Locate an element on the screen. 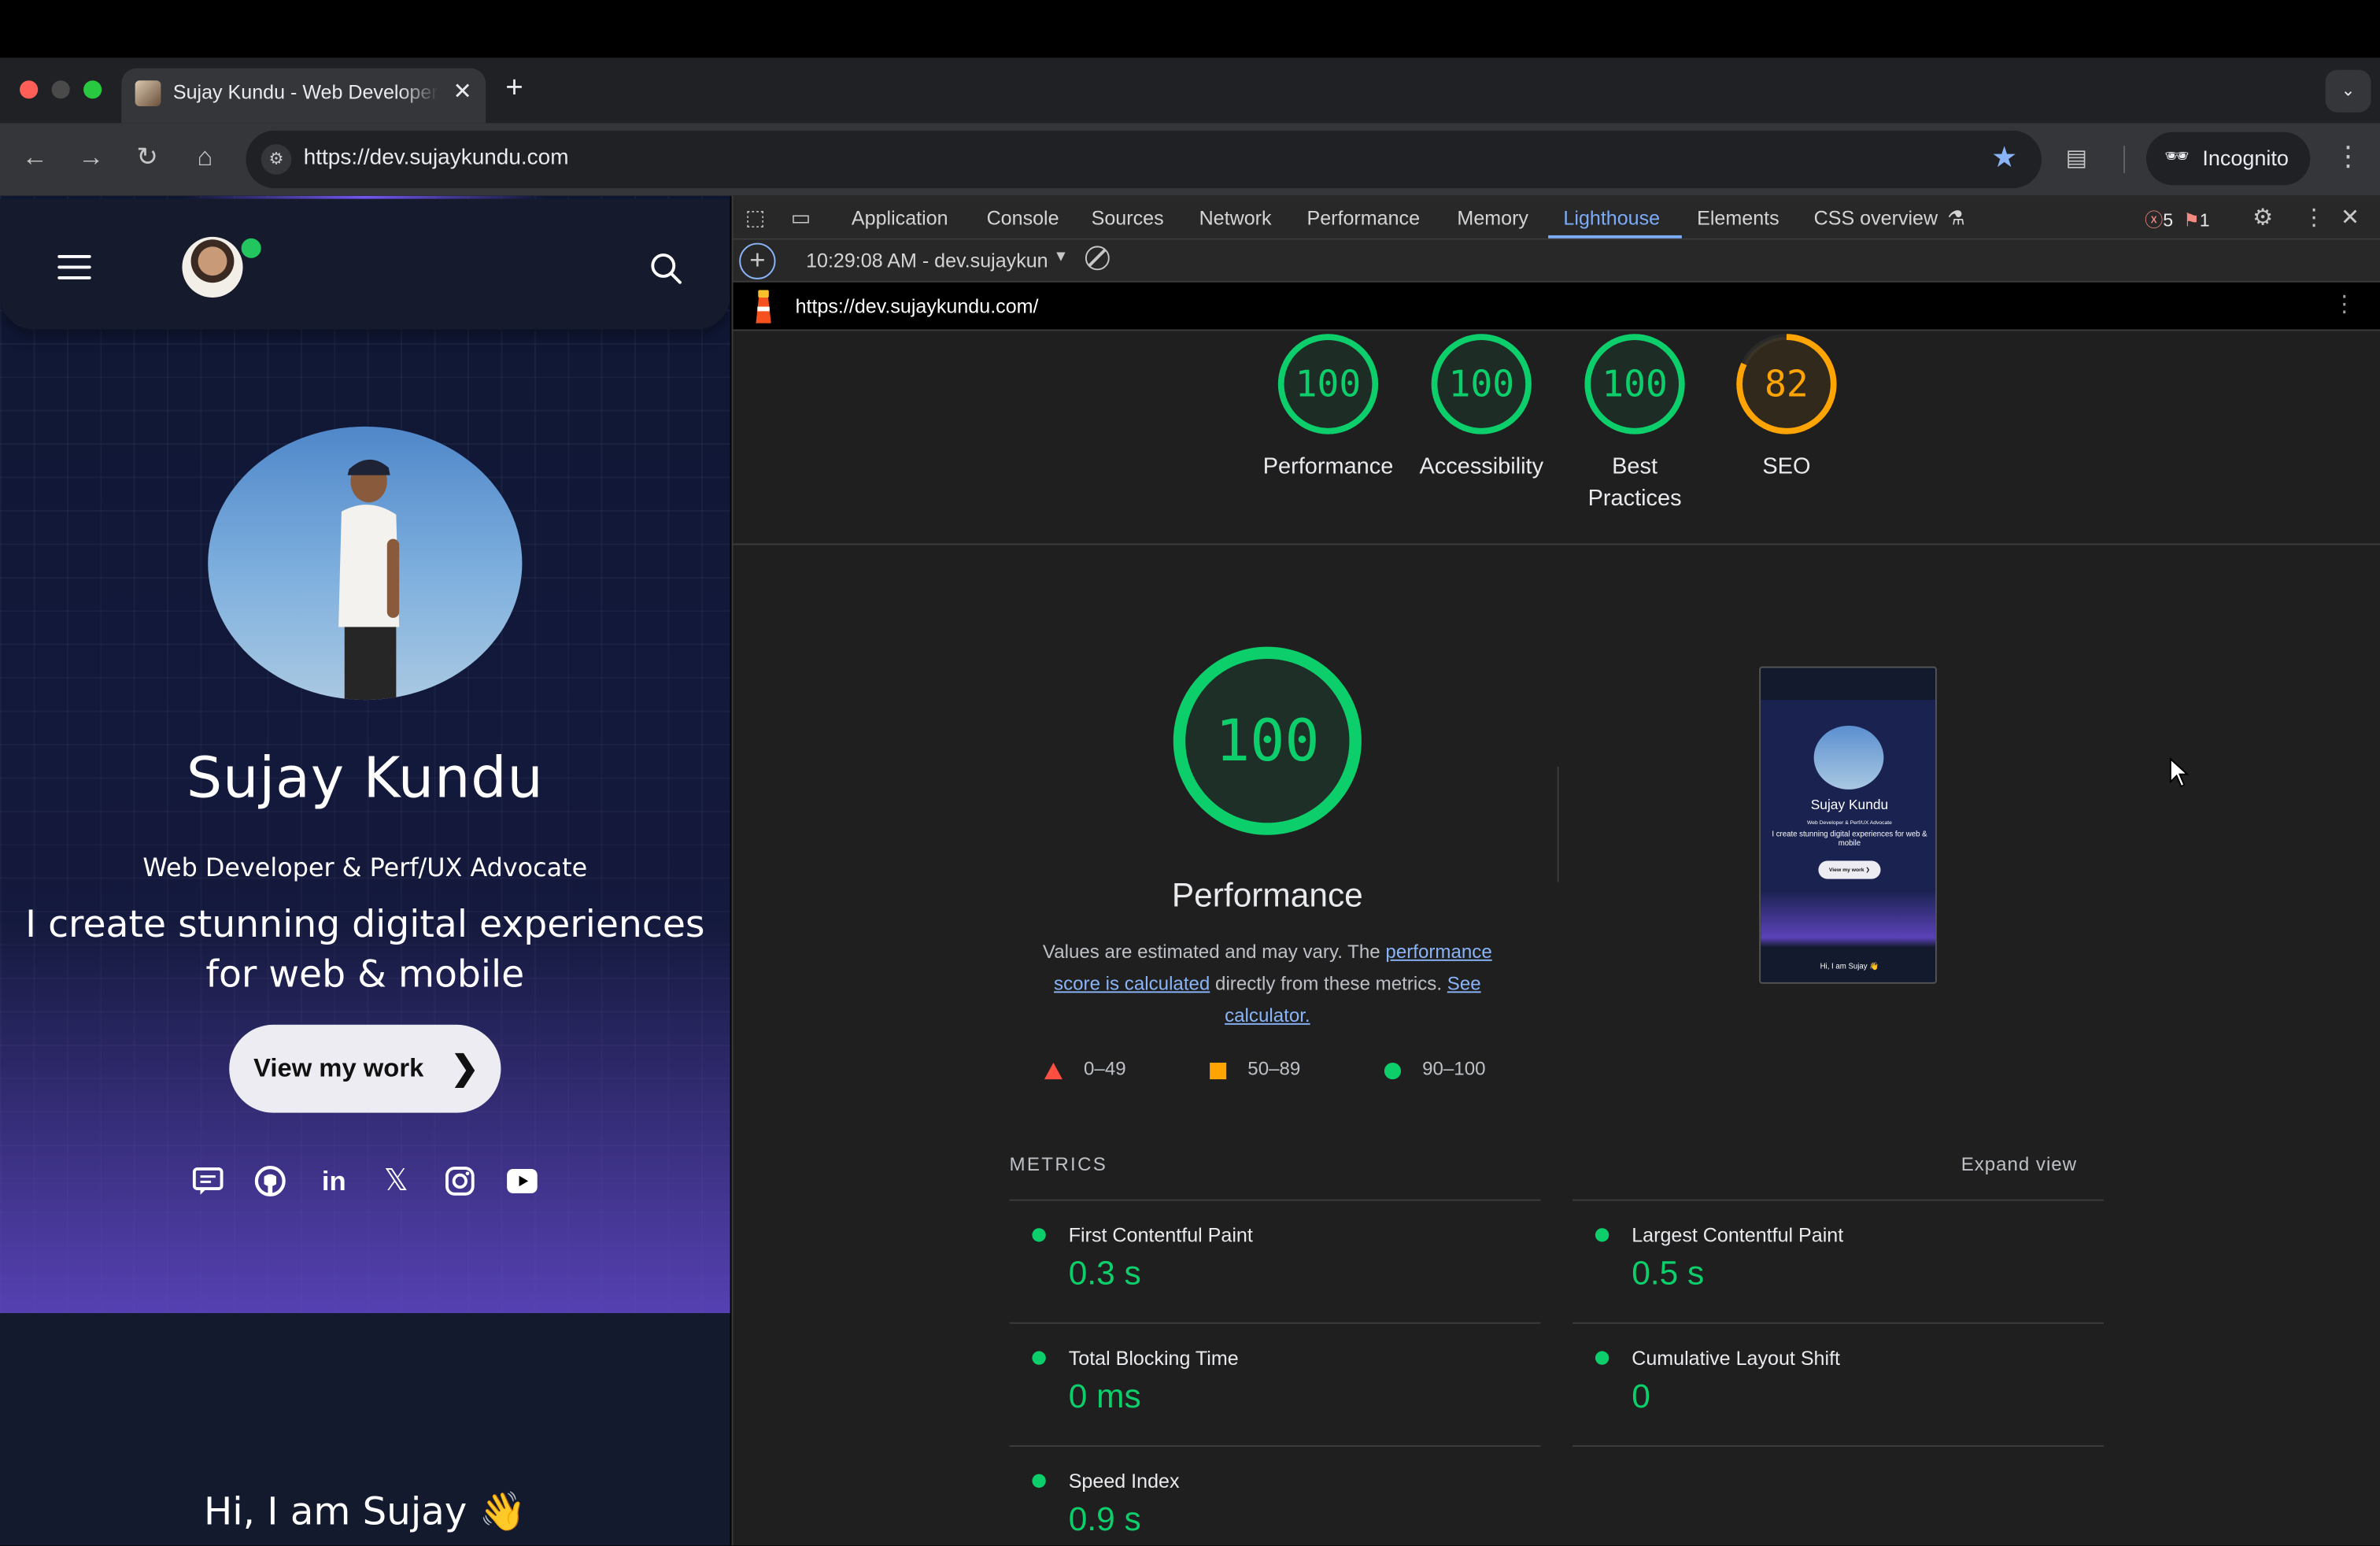 Image resolution: width=2380 pixels, height=1546 pixels. close-window-button is located at coordinates (29, 89).